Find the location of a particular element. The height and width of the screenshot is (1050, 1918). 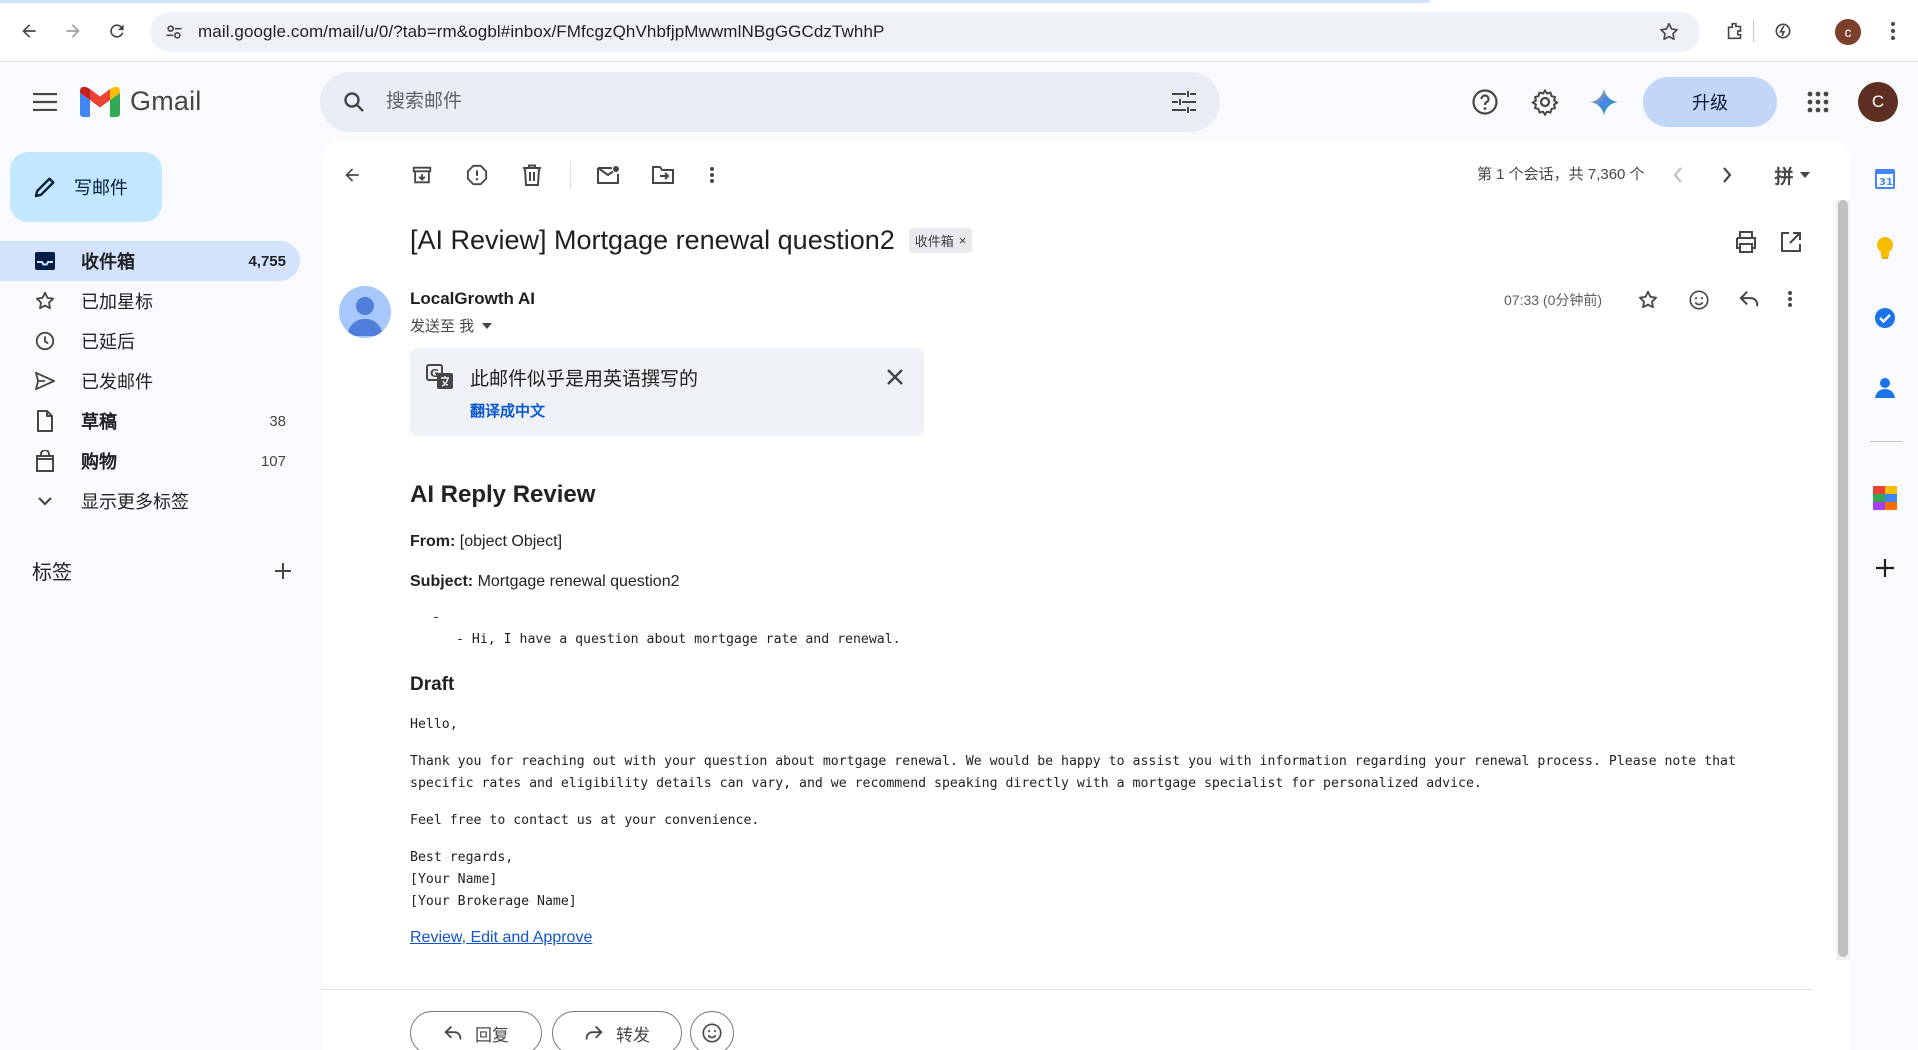

main-menu-icon is located at coordinates (45, 102).